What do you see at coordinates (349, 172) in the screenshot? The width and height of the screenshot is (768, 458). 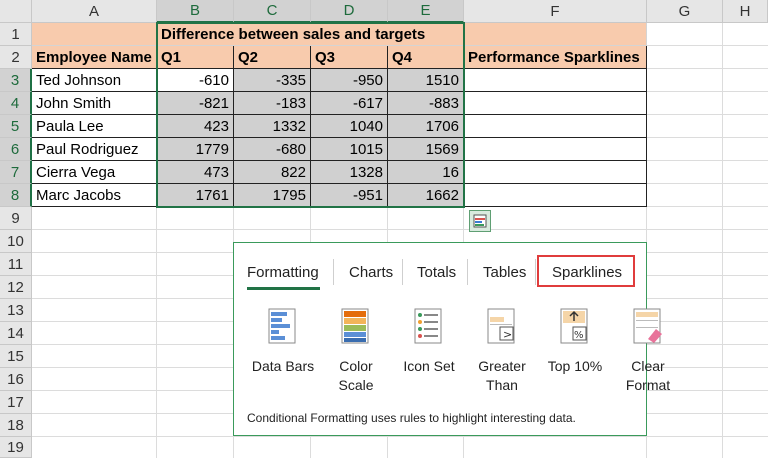 I see `q3-value-cell: 1328` at bounding box center [349, 172].